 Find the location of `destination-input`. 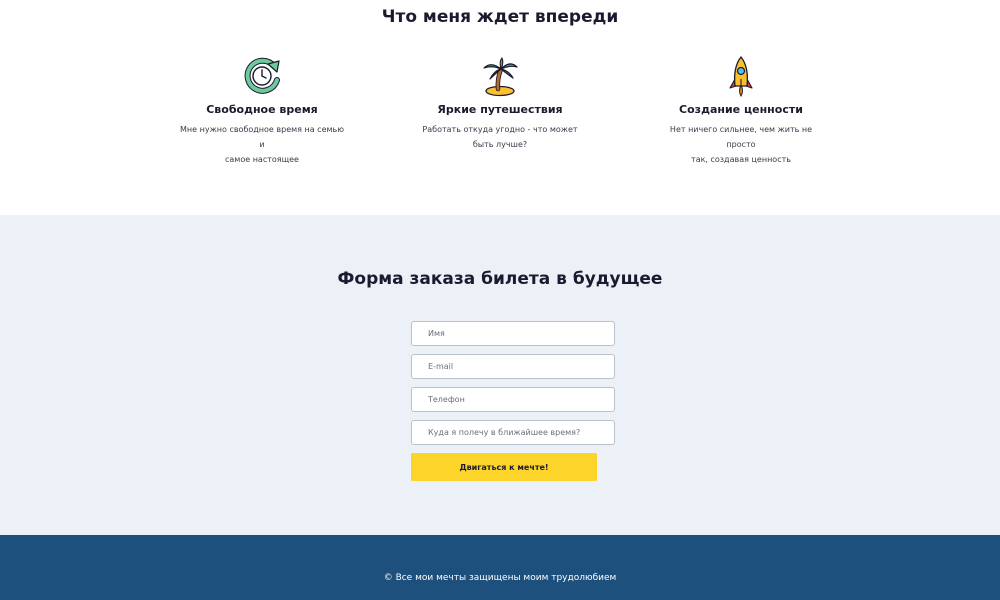

destination-input is located at coordinates (513, 432).